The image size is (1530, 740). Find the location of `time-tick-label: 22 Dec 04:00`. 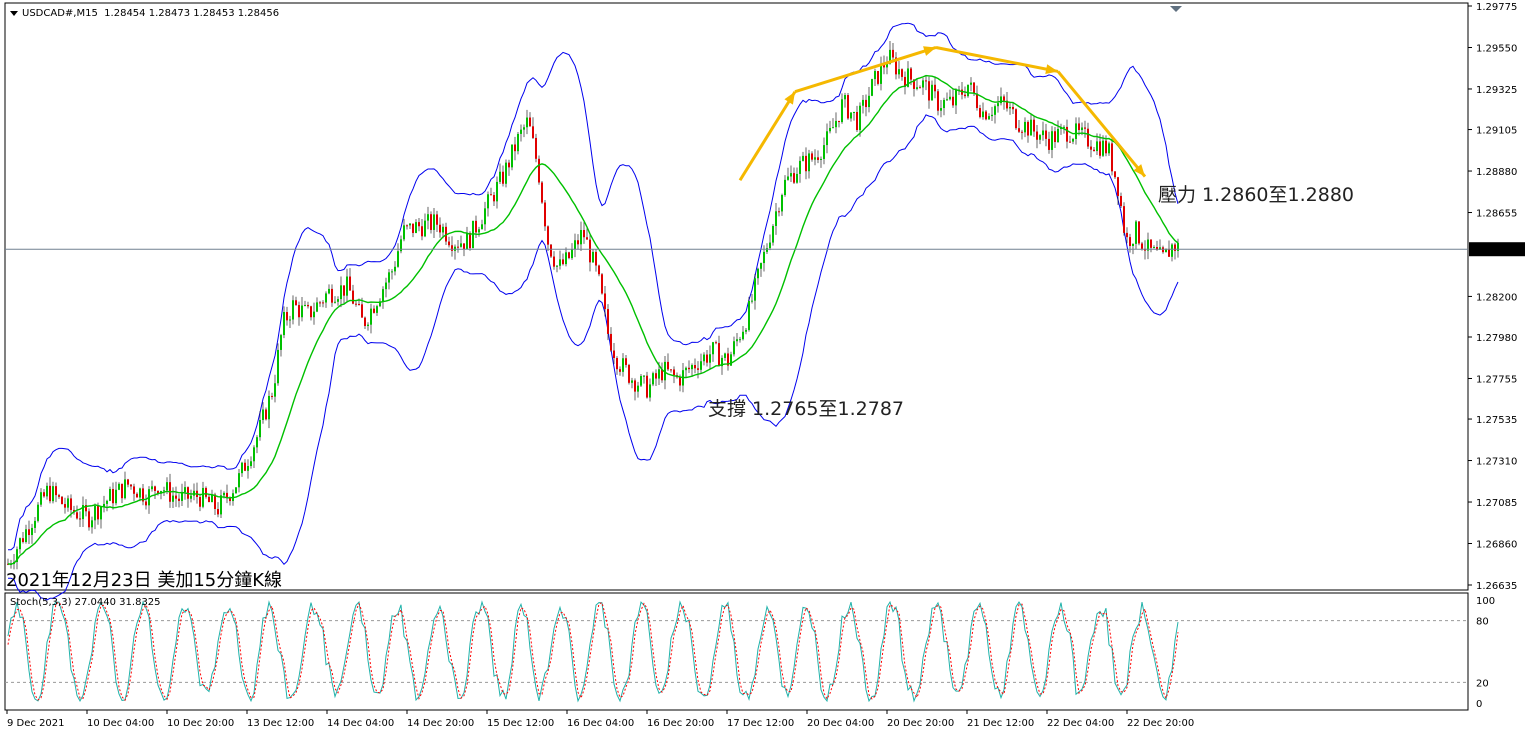

time-tick-label: 22 Dec 04:00 is located at coordinates (1080, 723).